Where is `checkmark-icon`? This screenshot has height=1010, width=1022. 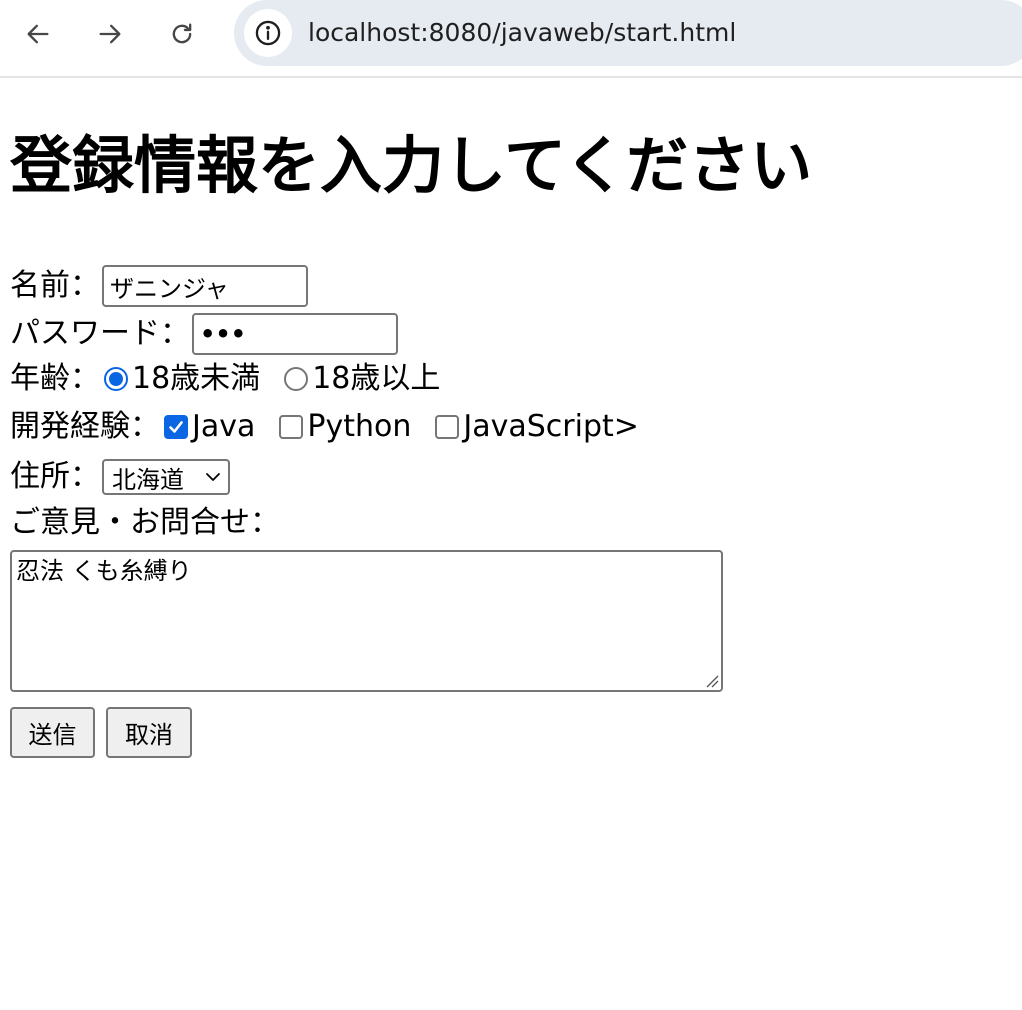
checkmark-icon is located at coordinates (176, 427).